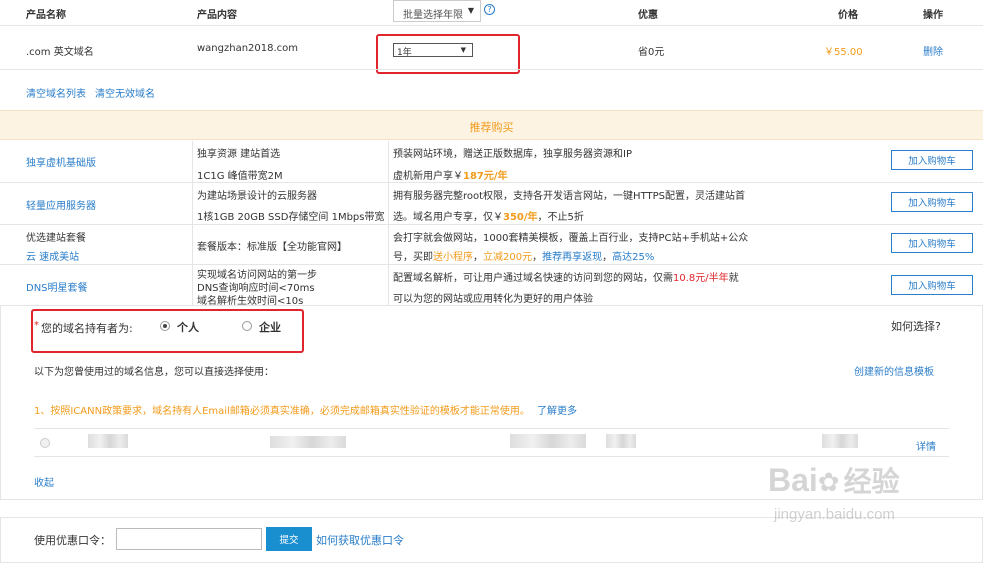 Image resolution: width=1000 pixels, height=565 pixels. Describe the element at coordinates (572, 257) in the screenshot. I see `rec-highlight: 推荐再享返现` at that location.